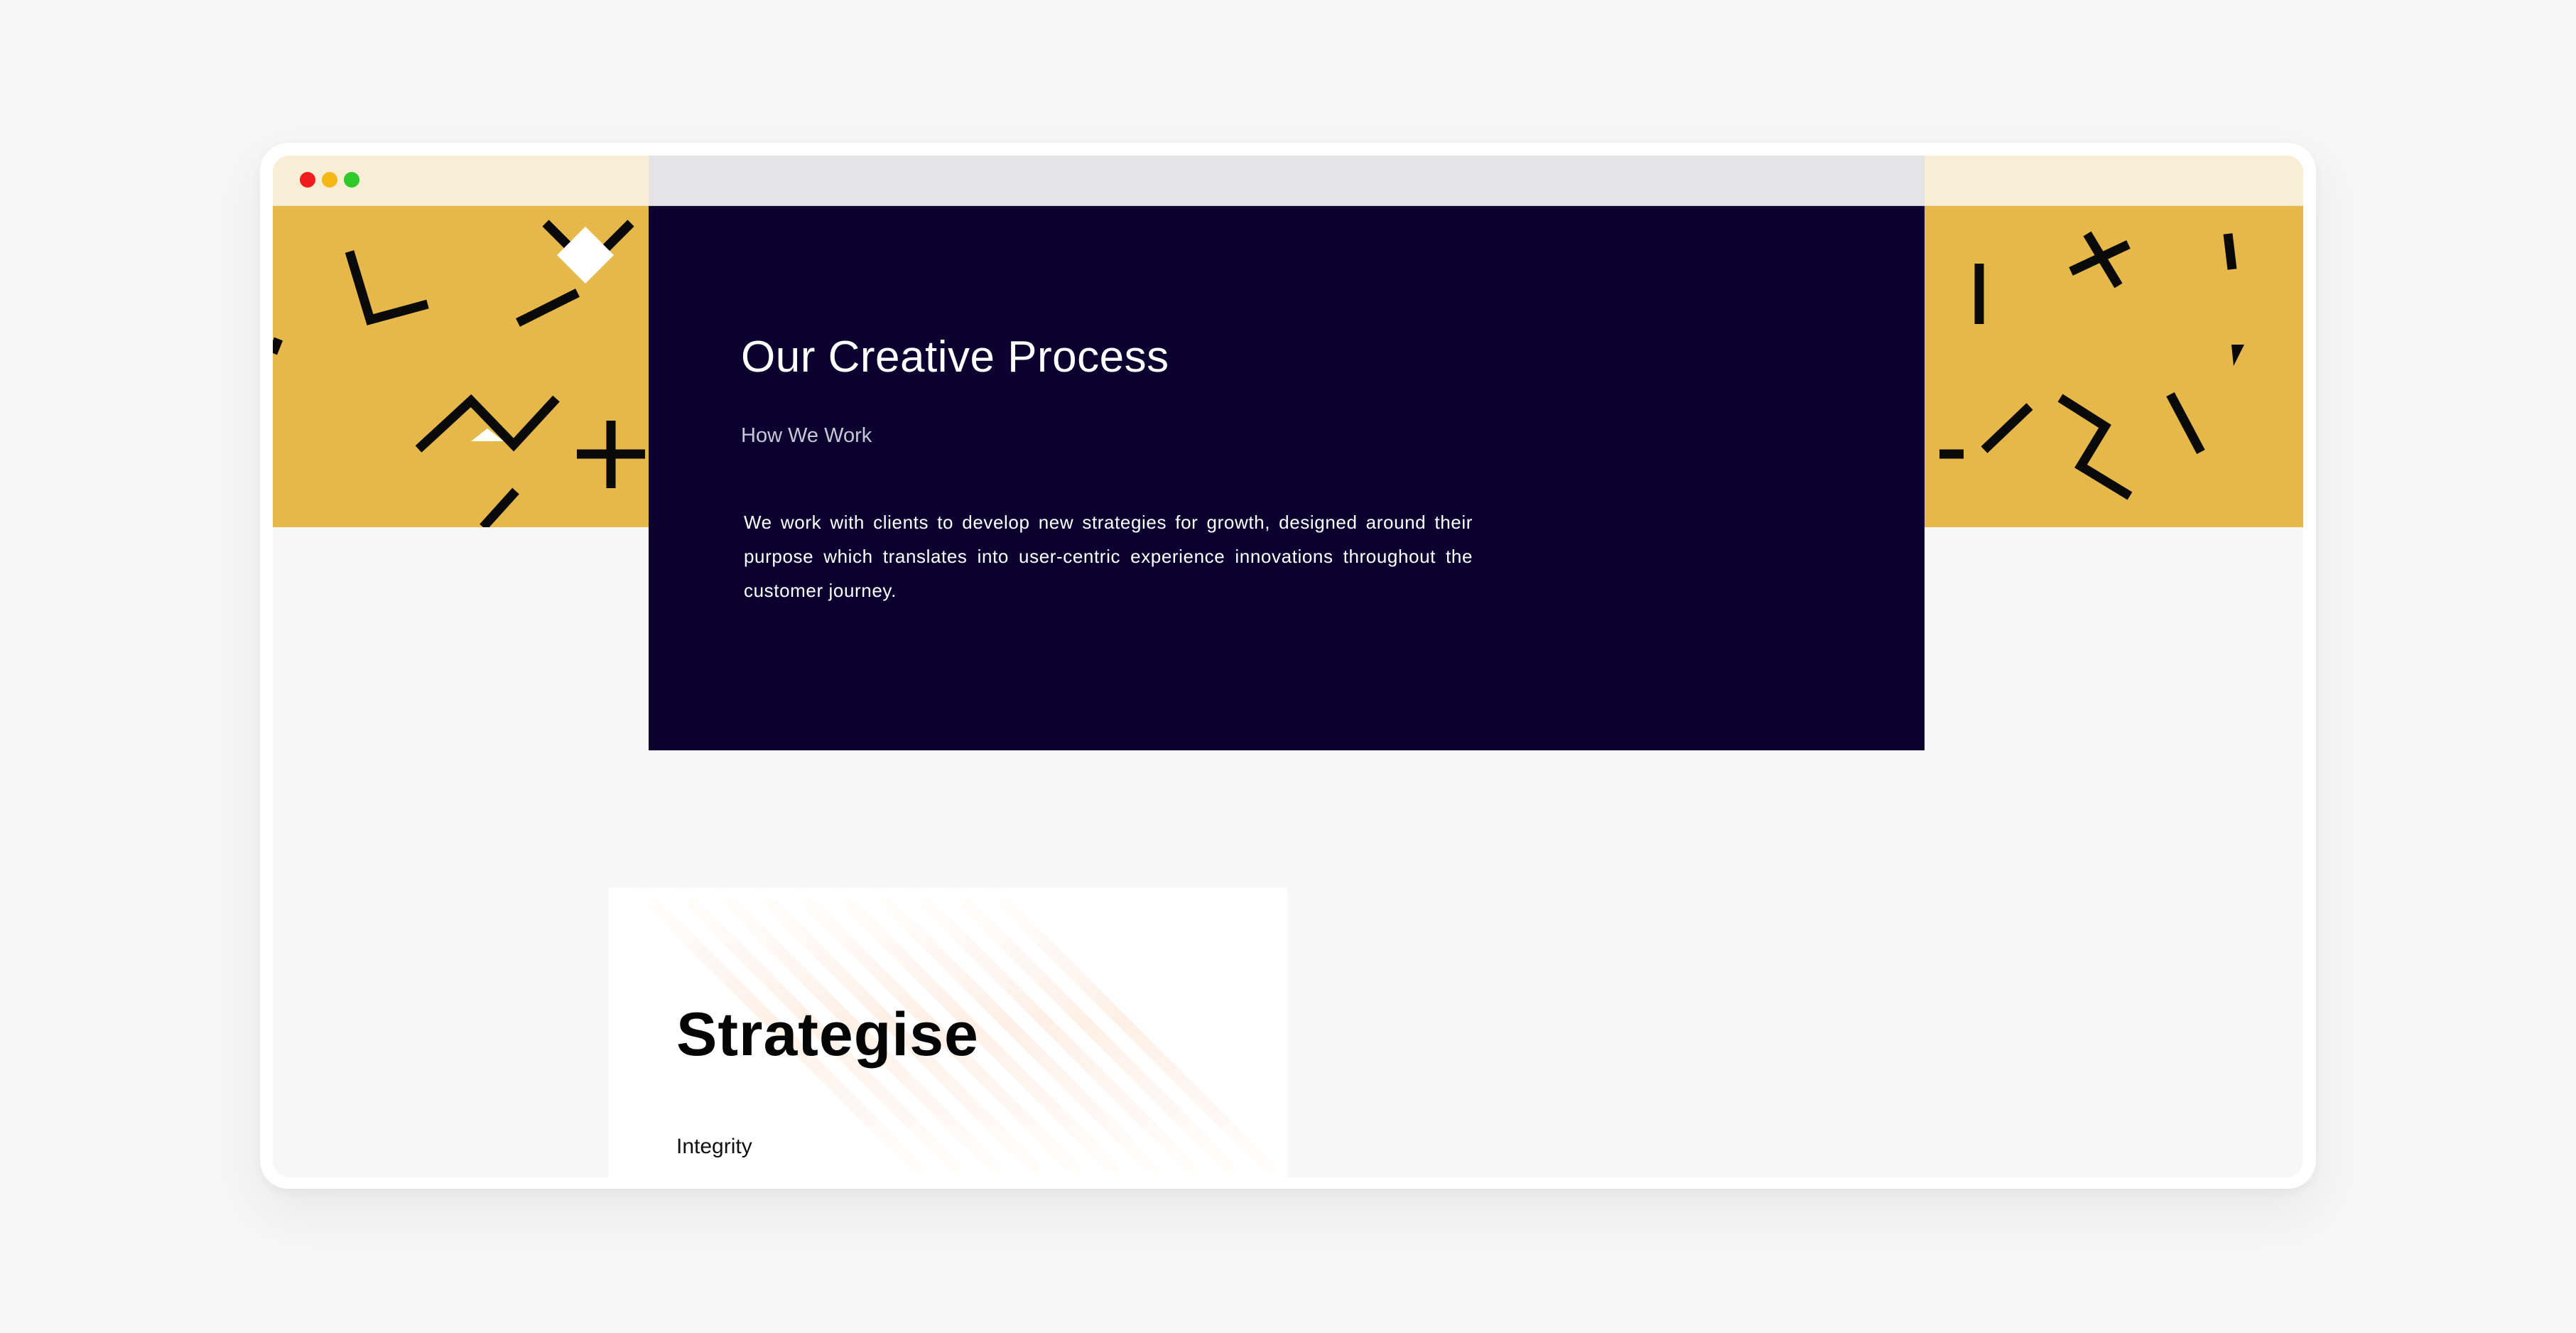  What do you see at coordinates (714, 1146) in the screenshot?
I see `card-label: Integrity` at bounding box center [714, 1146].